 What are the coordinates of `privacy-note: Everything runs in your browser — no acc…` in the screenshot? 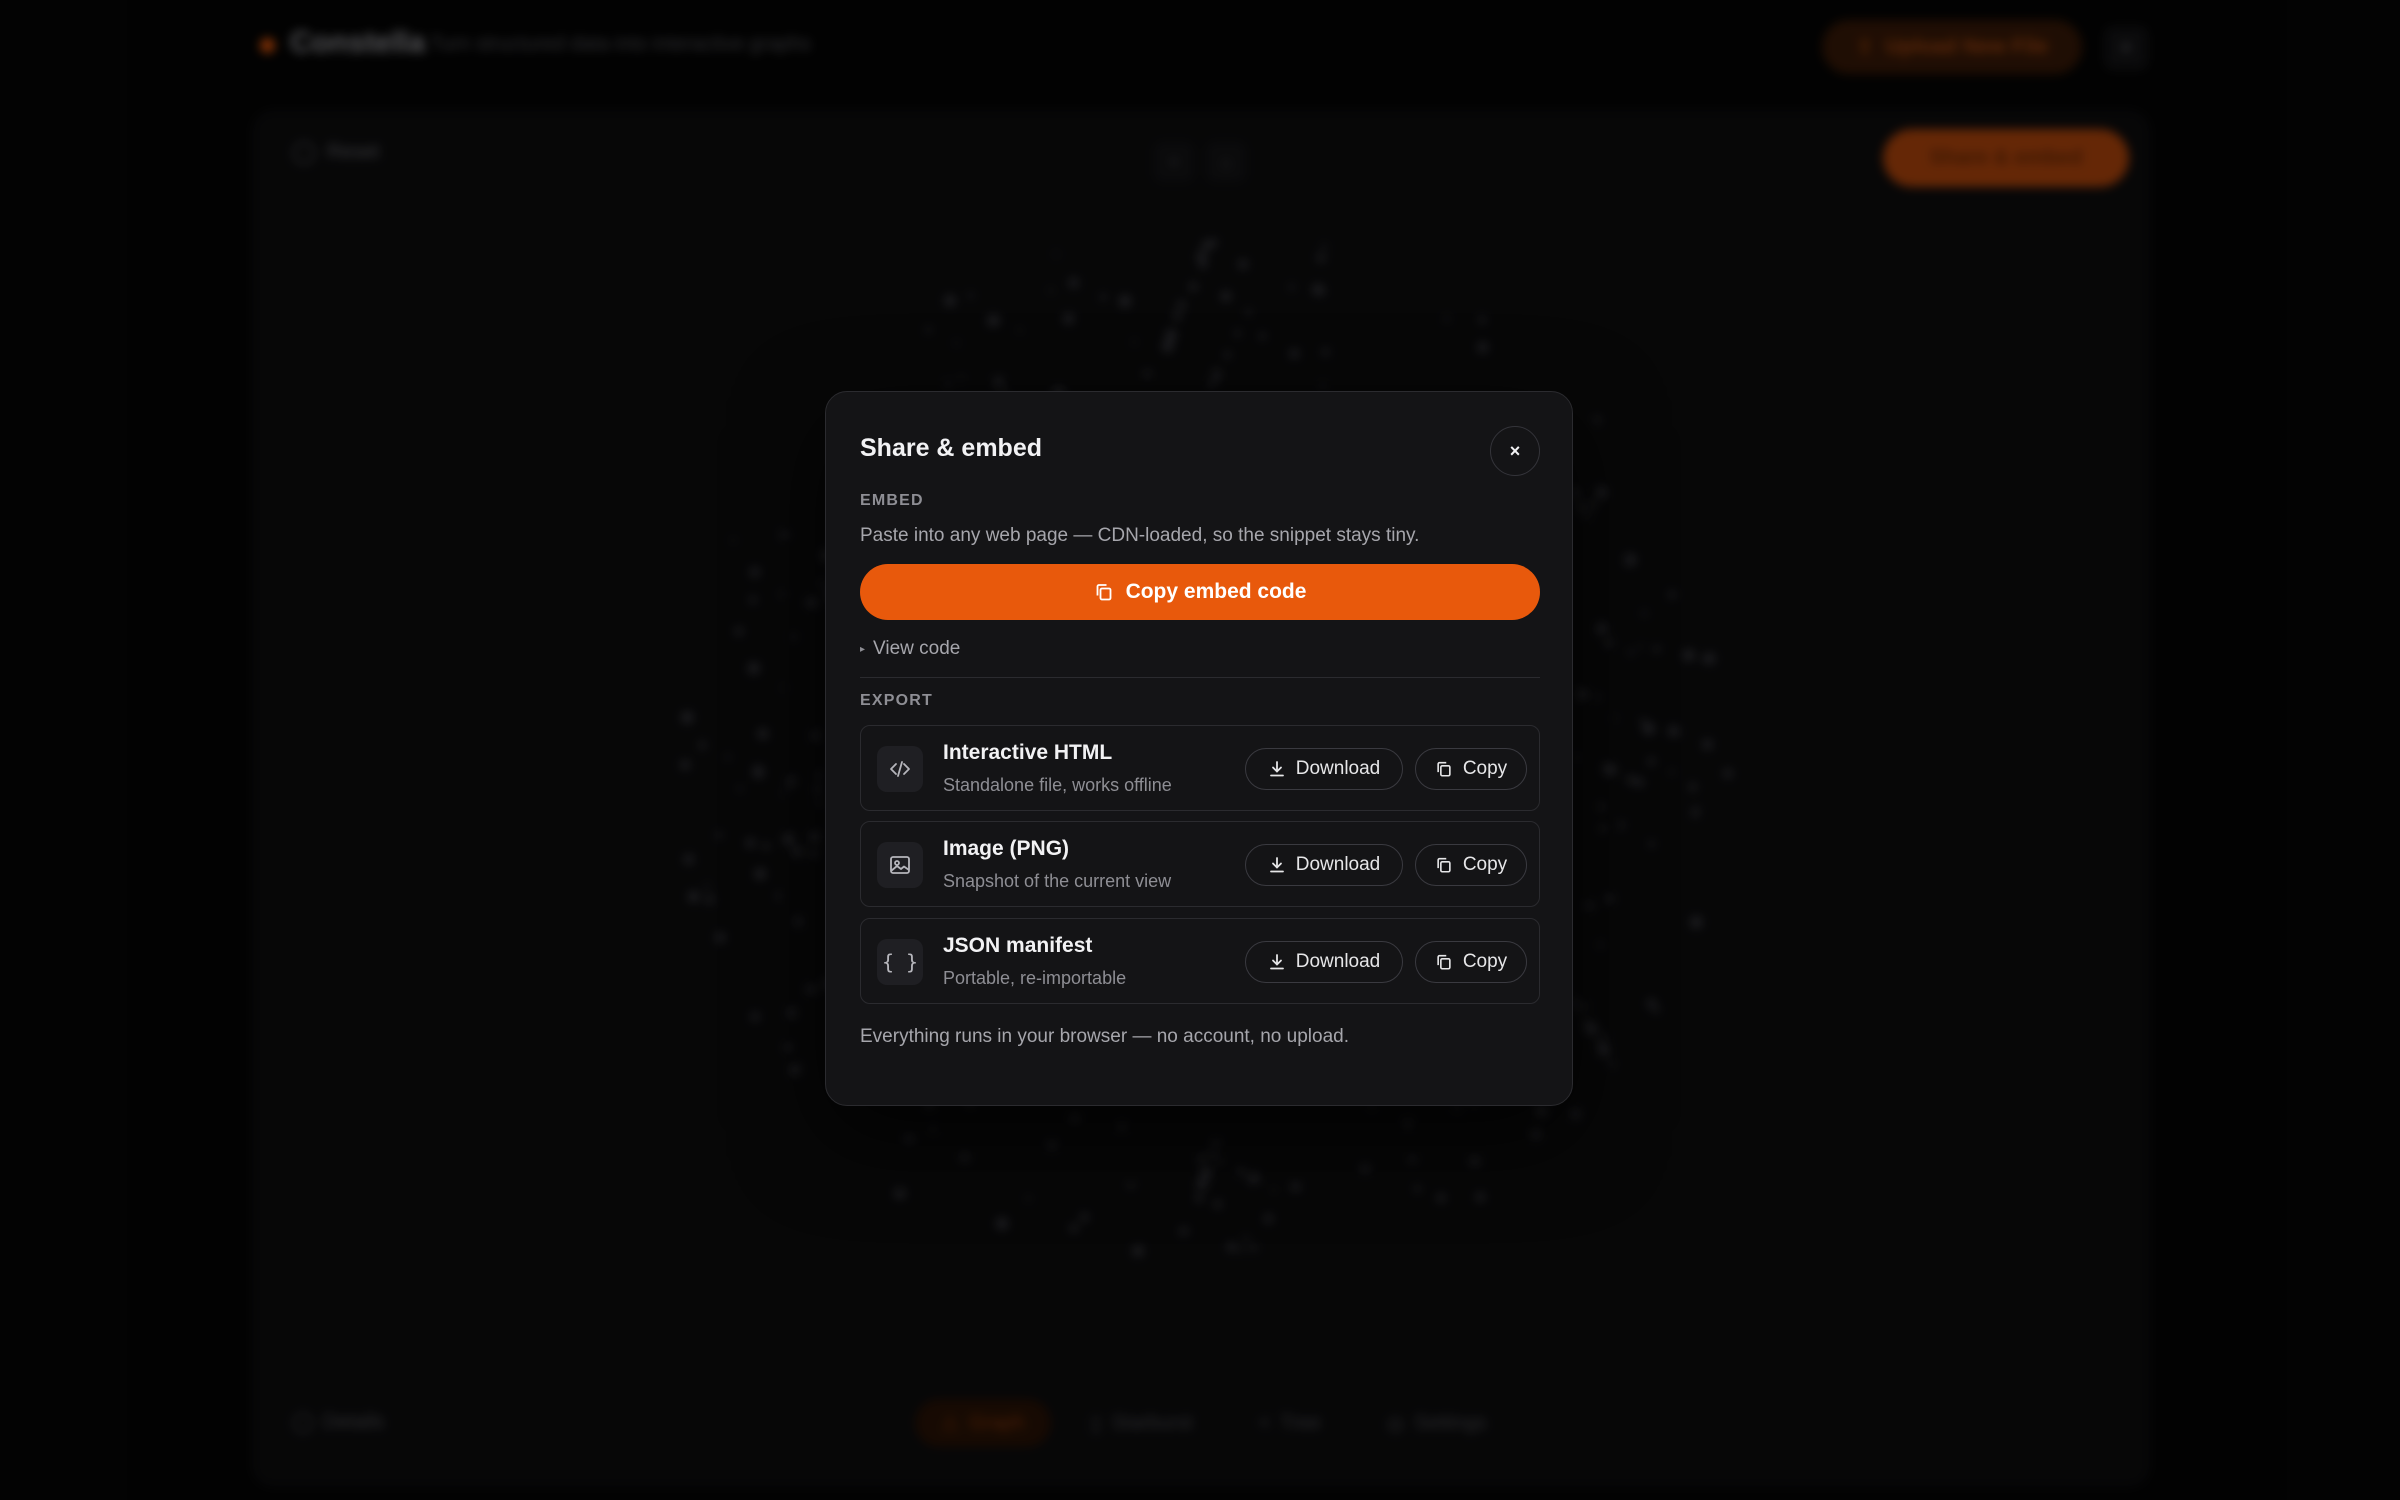 It's located at (1104, 1036).